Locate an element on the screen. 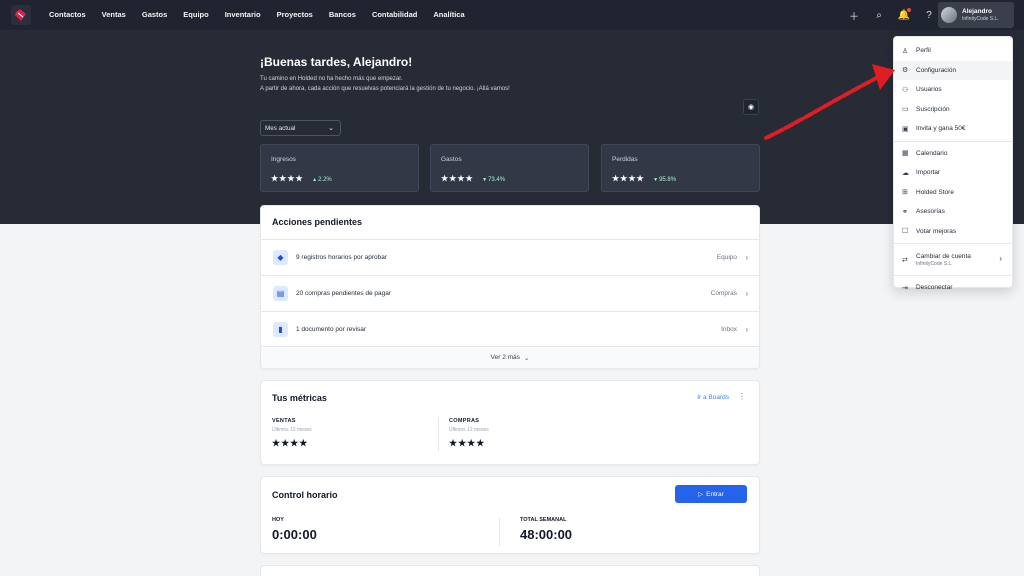 The height and width of the screenshot is (576, 1024). time-record-icon: ◆ is located at coordinates (280, 257).